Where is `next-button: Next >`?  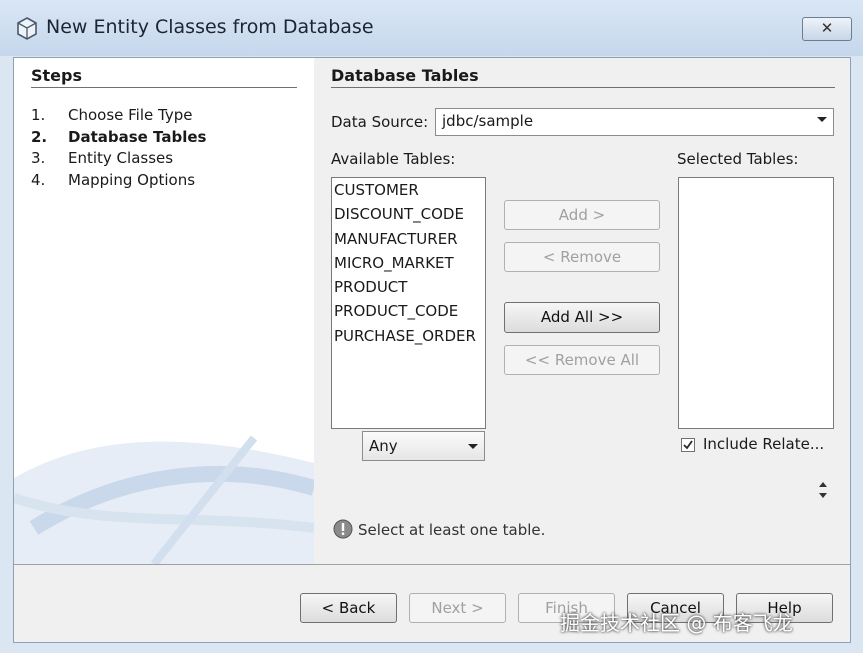
next-button: Next > is located at coordinates (457, 608).